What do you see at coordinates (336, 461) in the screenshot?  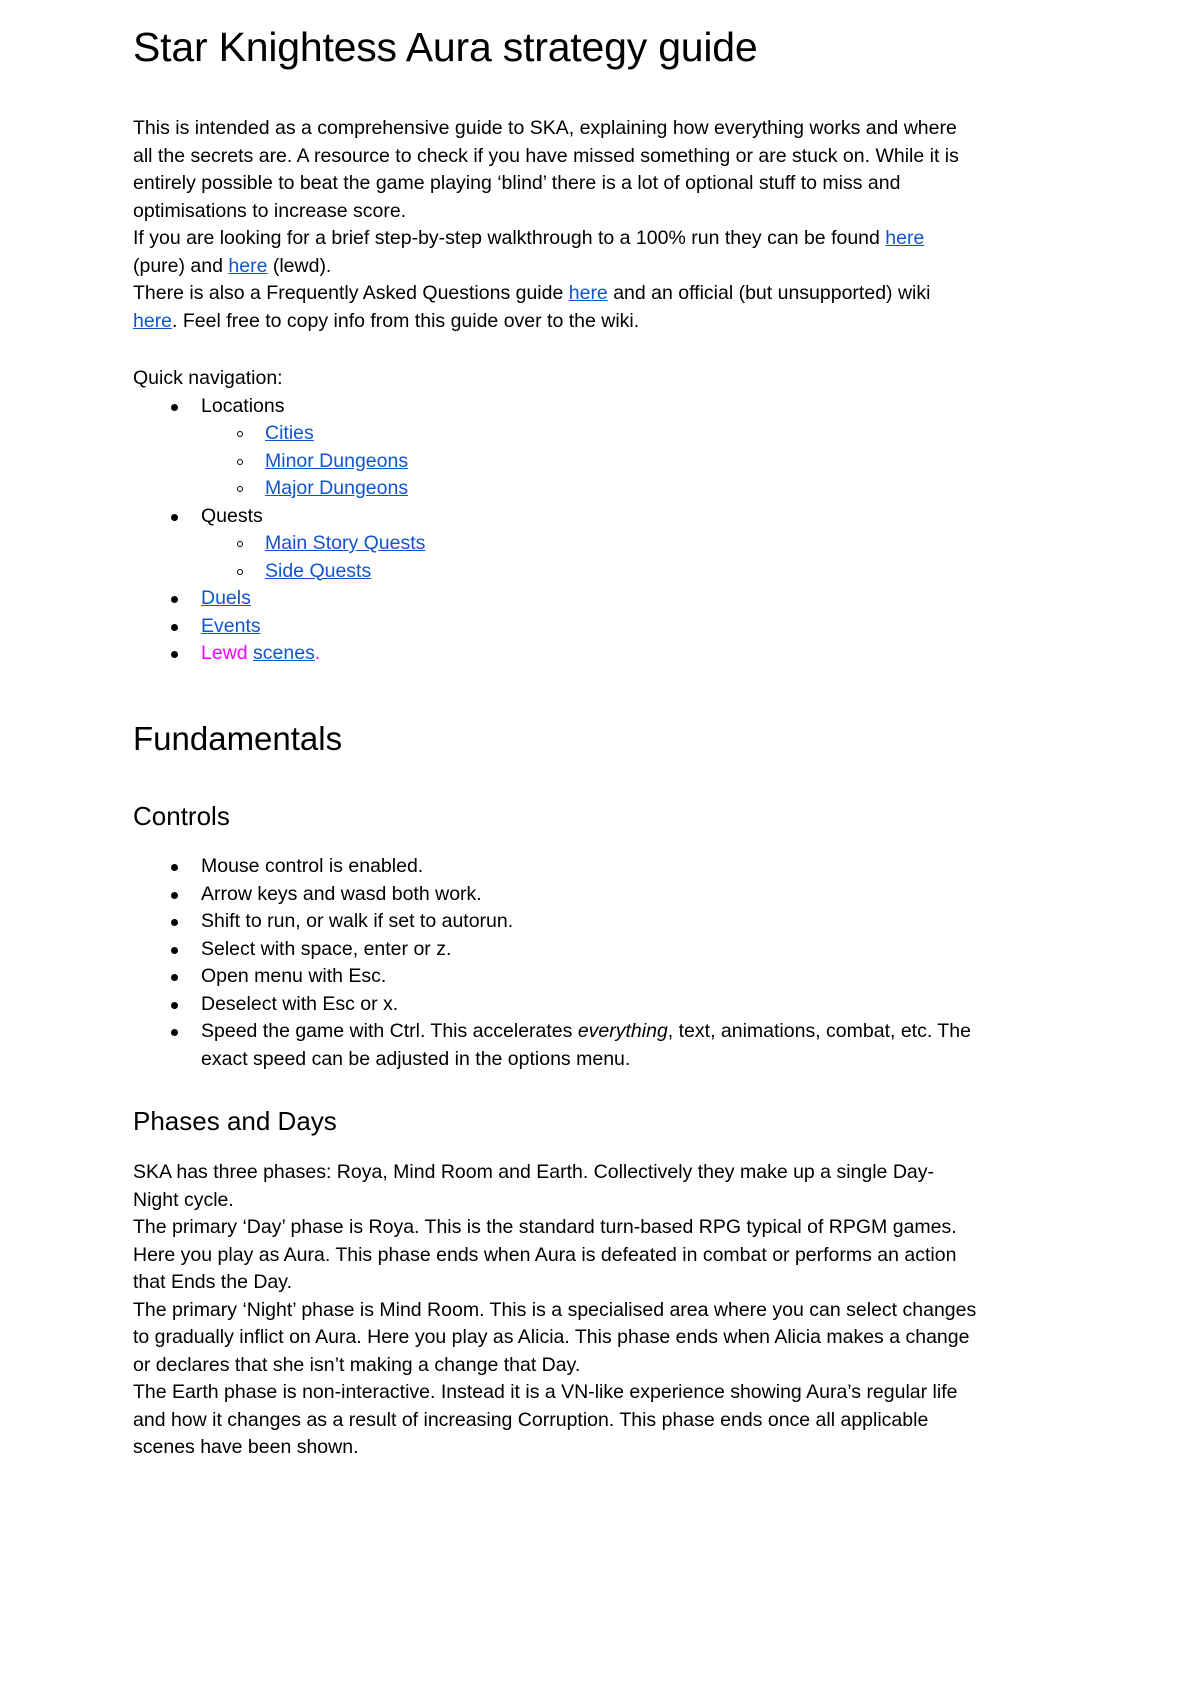 I see `link-minor-dungeons: Minor Dungeons` at bounding box center [336, 461].